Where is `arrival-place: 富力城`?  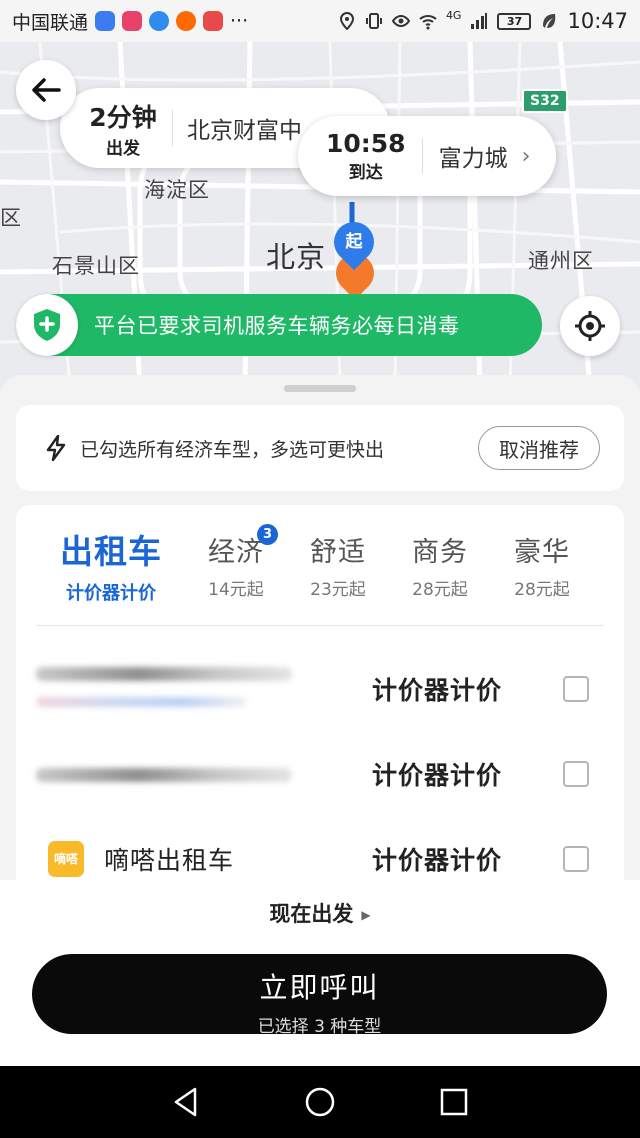 arrival-place: 富力城 is located at coordinates (473, 159).